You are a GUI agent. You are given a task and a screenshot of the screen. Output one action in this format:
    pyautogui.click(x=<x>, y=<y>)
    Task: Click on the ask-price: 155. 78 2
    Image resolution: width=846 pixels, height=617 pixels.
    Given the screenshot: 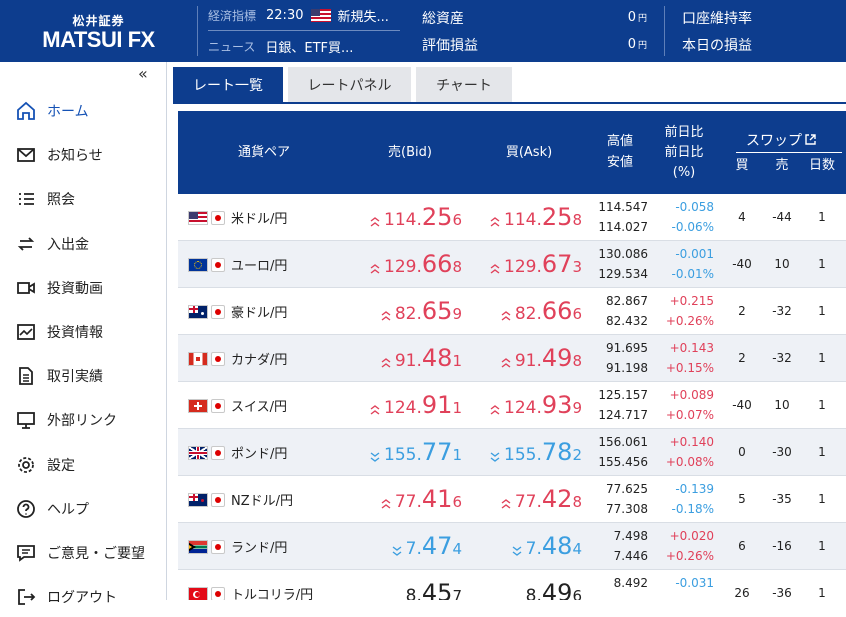 What is the action you would take?
    pyautogui.click(x=530, y=452)
    